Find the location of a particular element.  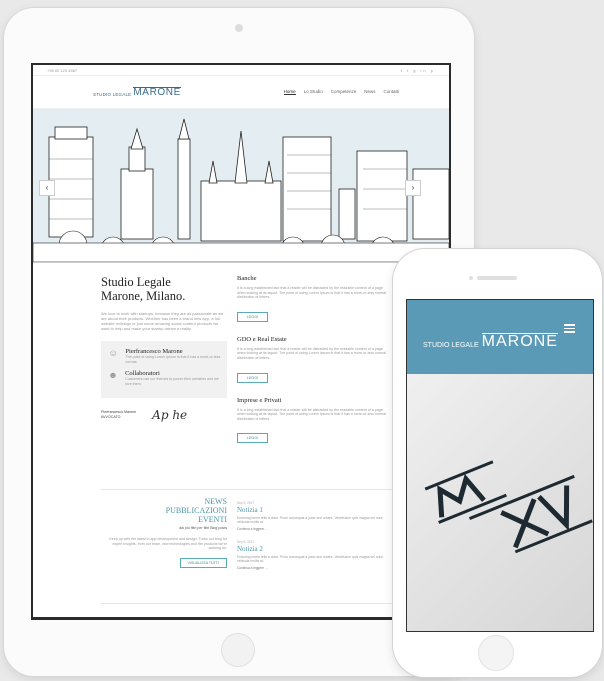

nav-item-contatti: Contatti is located at coordinates (391, 92).